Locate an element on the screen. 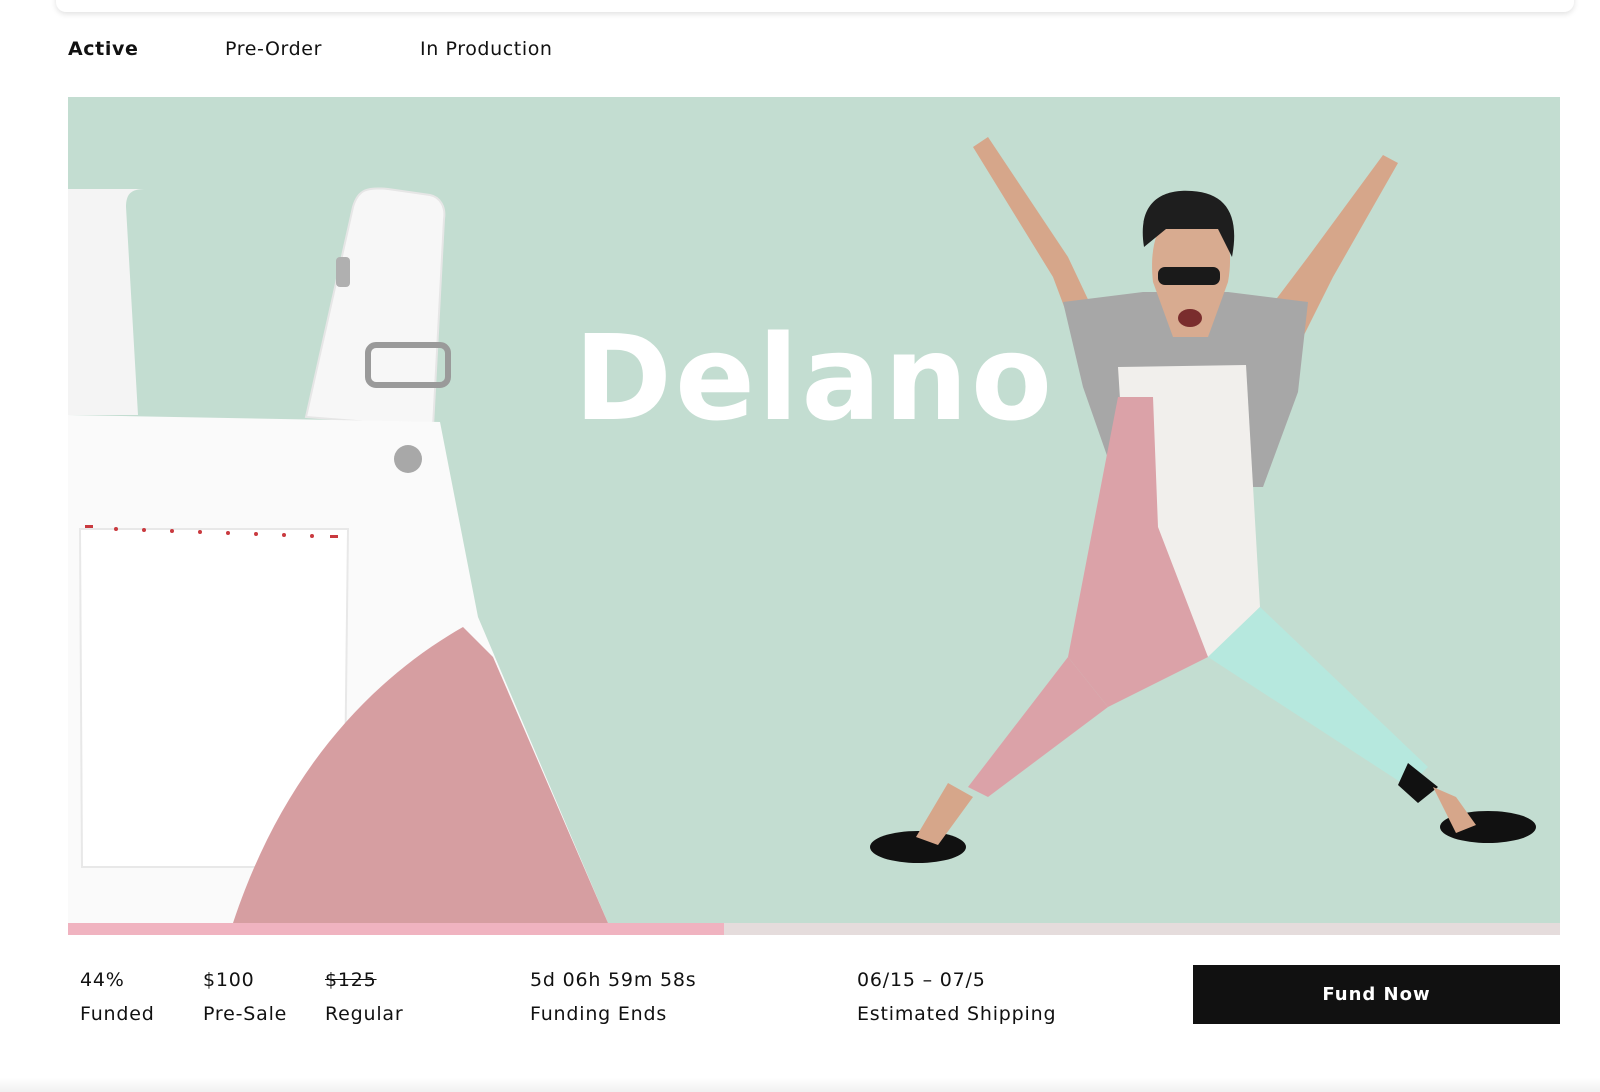 The height and width of the screenshot is (1092, 1600). tab-active: Active is located at coordinates (103, 49).